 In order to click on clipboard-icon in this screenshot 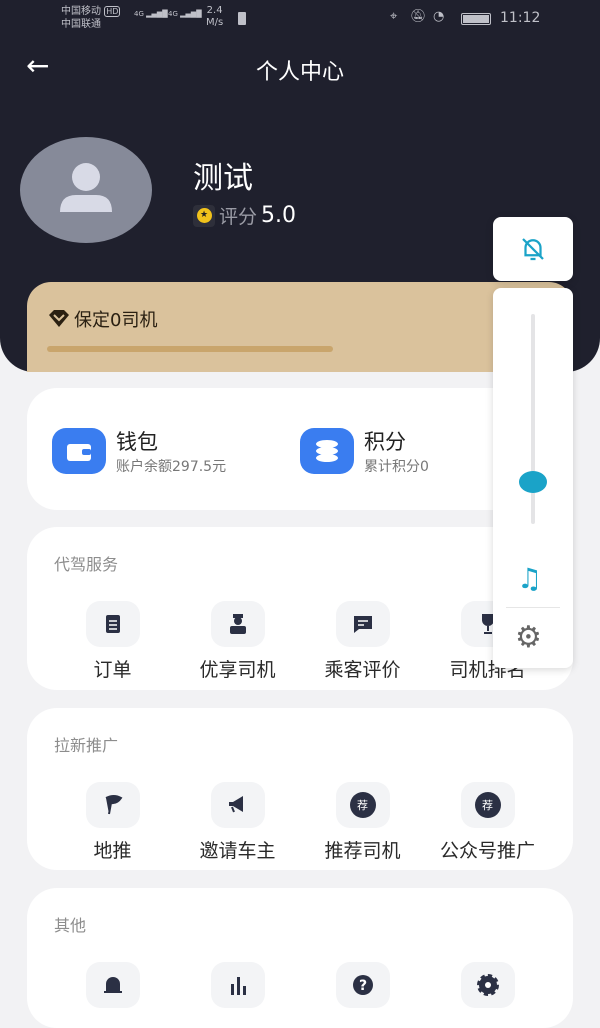, I will do `click(112, 624)`.